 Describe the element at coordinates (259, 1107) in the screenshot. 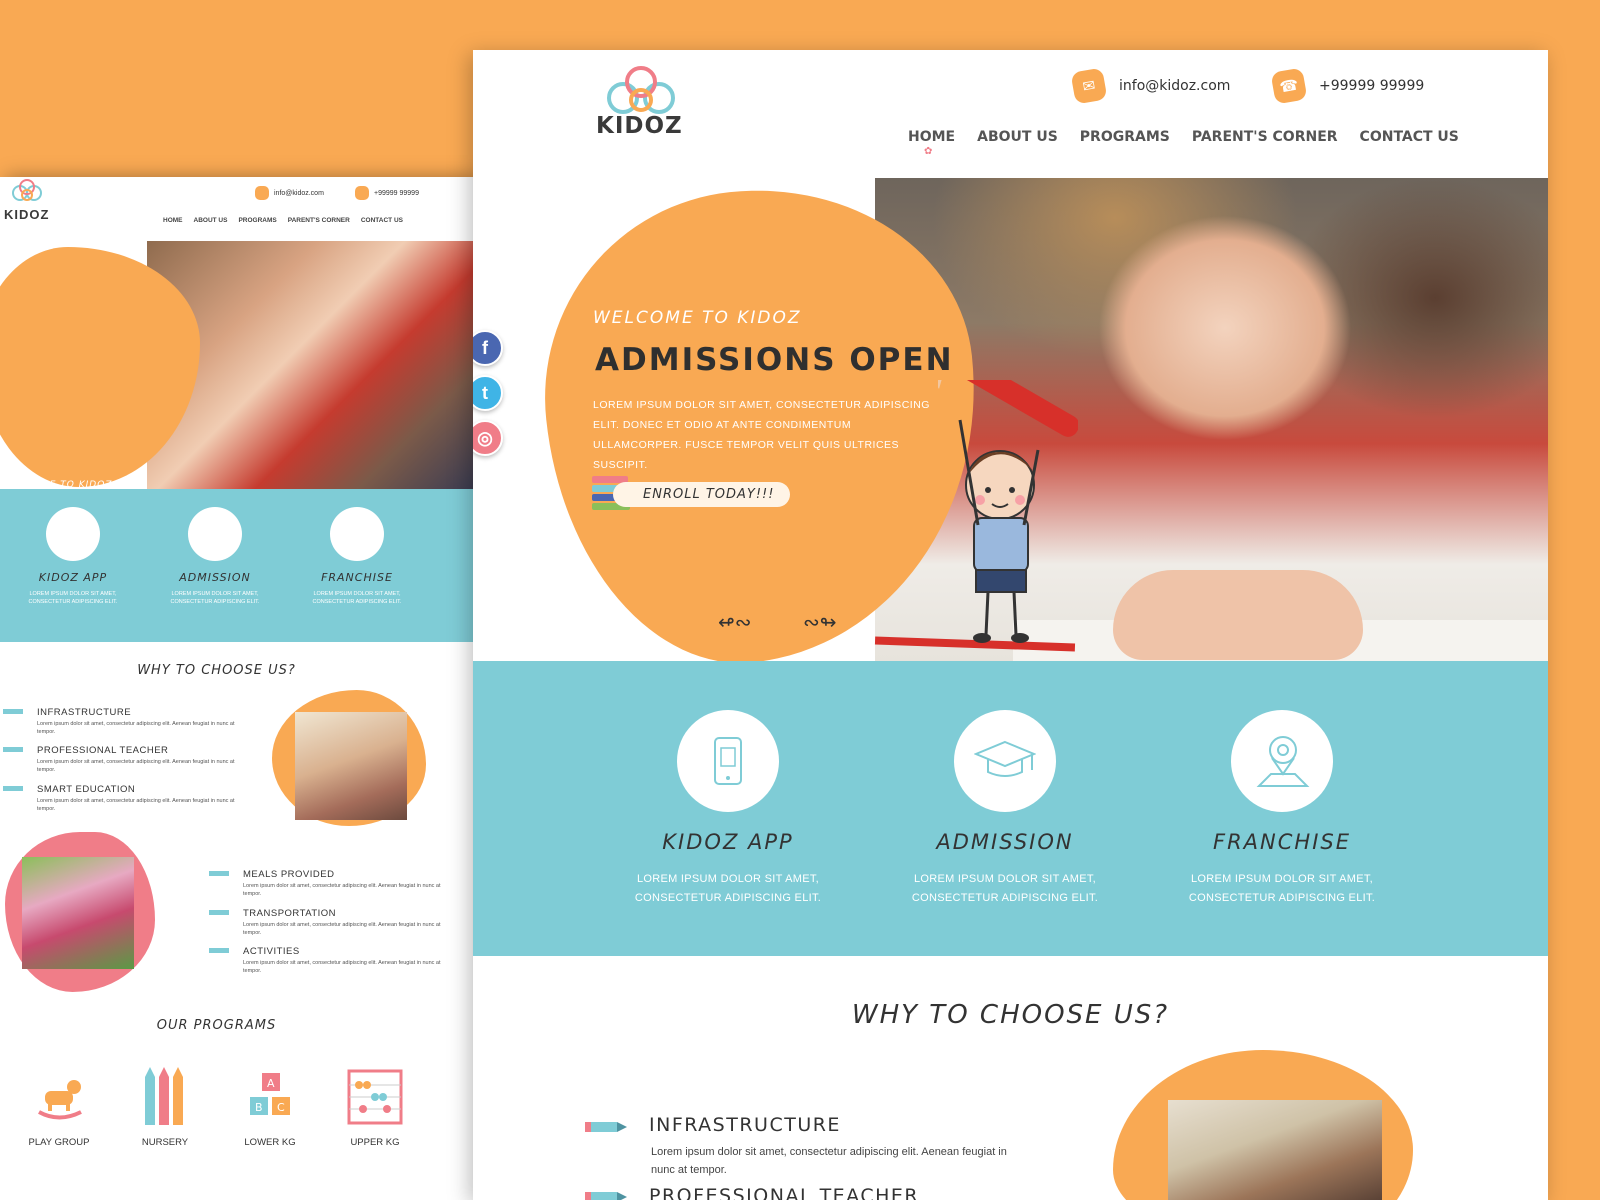

I see `svg-text: B` at that location.